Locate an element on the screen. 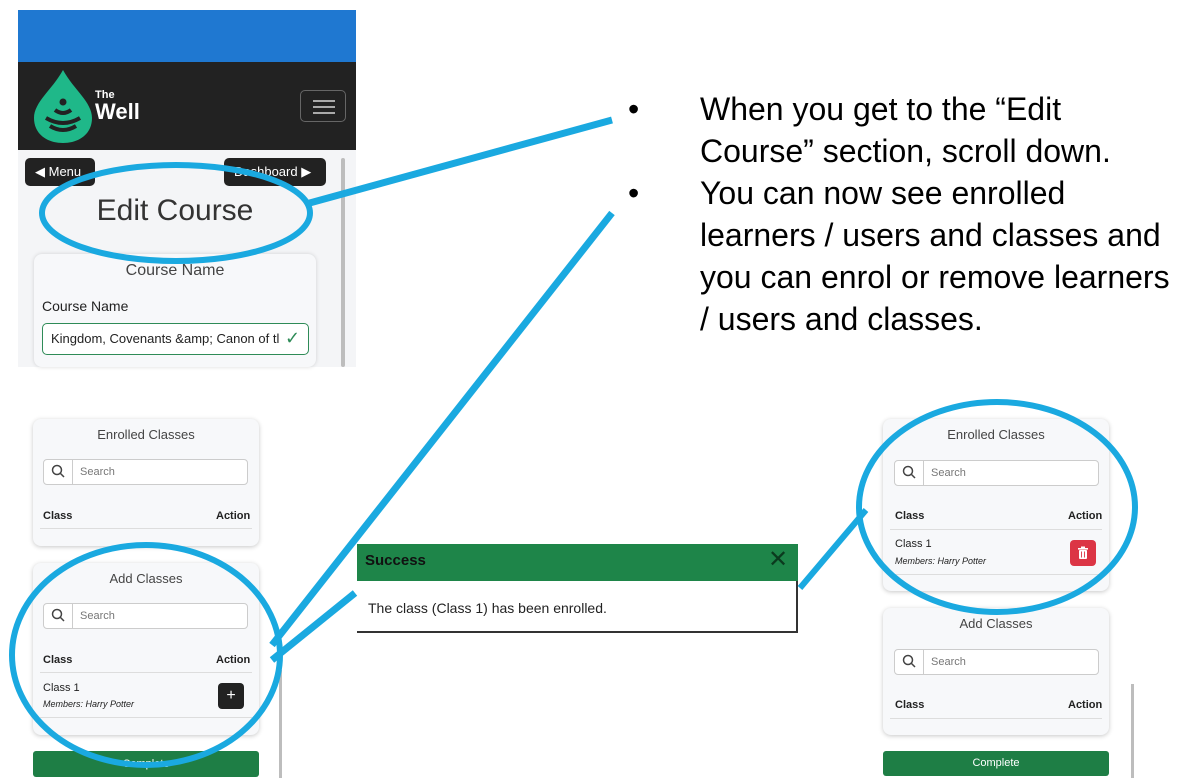 Image resolution: width=1184 pixels, height=784 pixels. left-enrolled-title: Enrolled Classes is located at coordinates (146, 434).